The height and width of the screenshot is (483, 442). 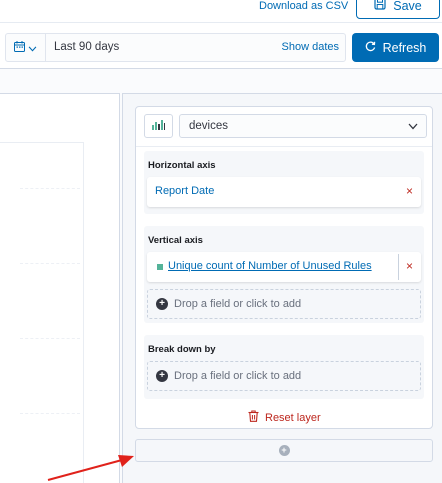 I want to click on trash-icon, so click(x=253, y=417).